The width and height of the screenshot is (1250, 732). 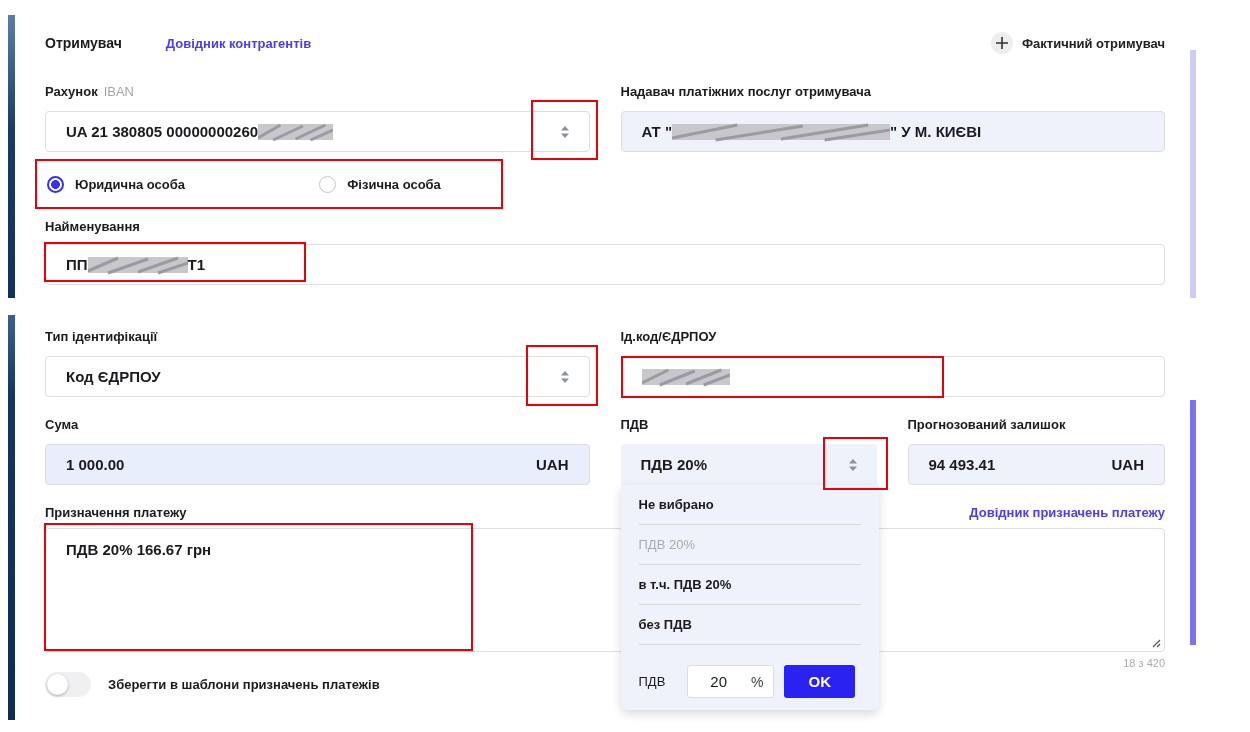 I want to click on field-label: Сума, so click(x=62, y=425).